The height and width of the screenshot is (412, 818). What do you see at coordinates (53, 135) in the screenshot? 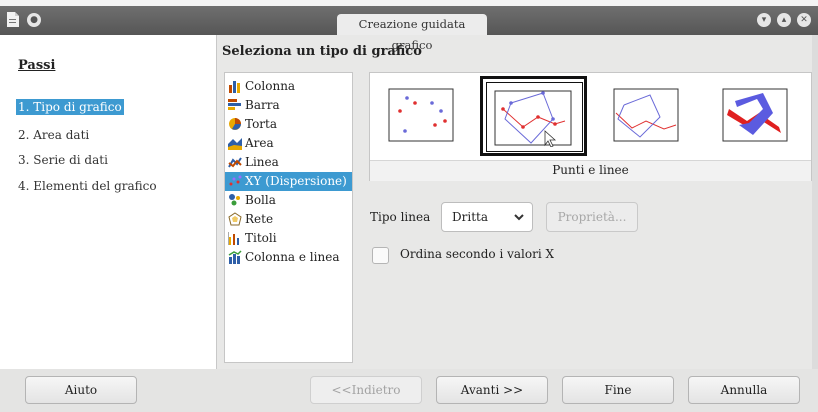
I see `step-data-range: 2. Area dati` at bounding box center [53, 135].